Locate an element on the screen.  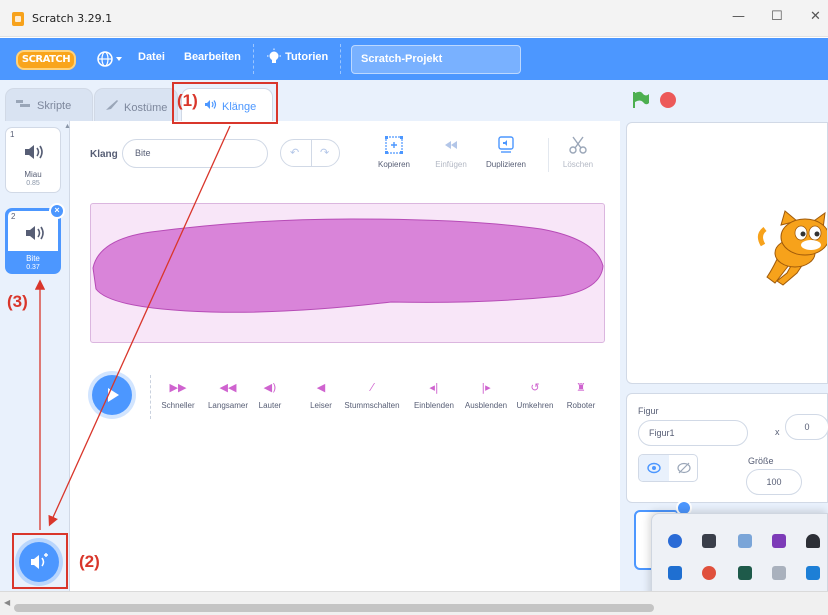
effect-label: Einblenden is located at coordinates (434, 405).